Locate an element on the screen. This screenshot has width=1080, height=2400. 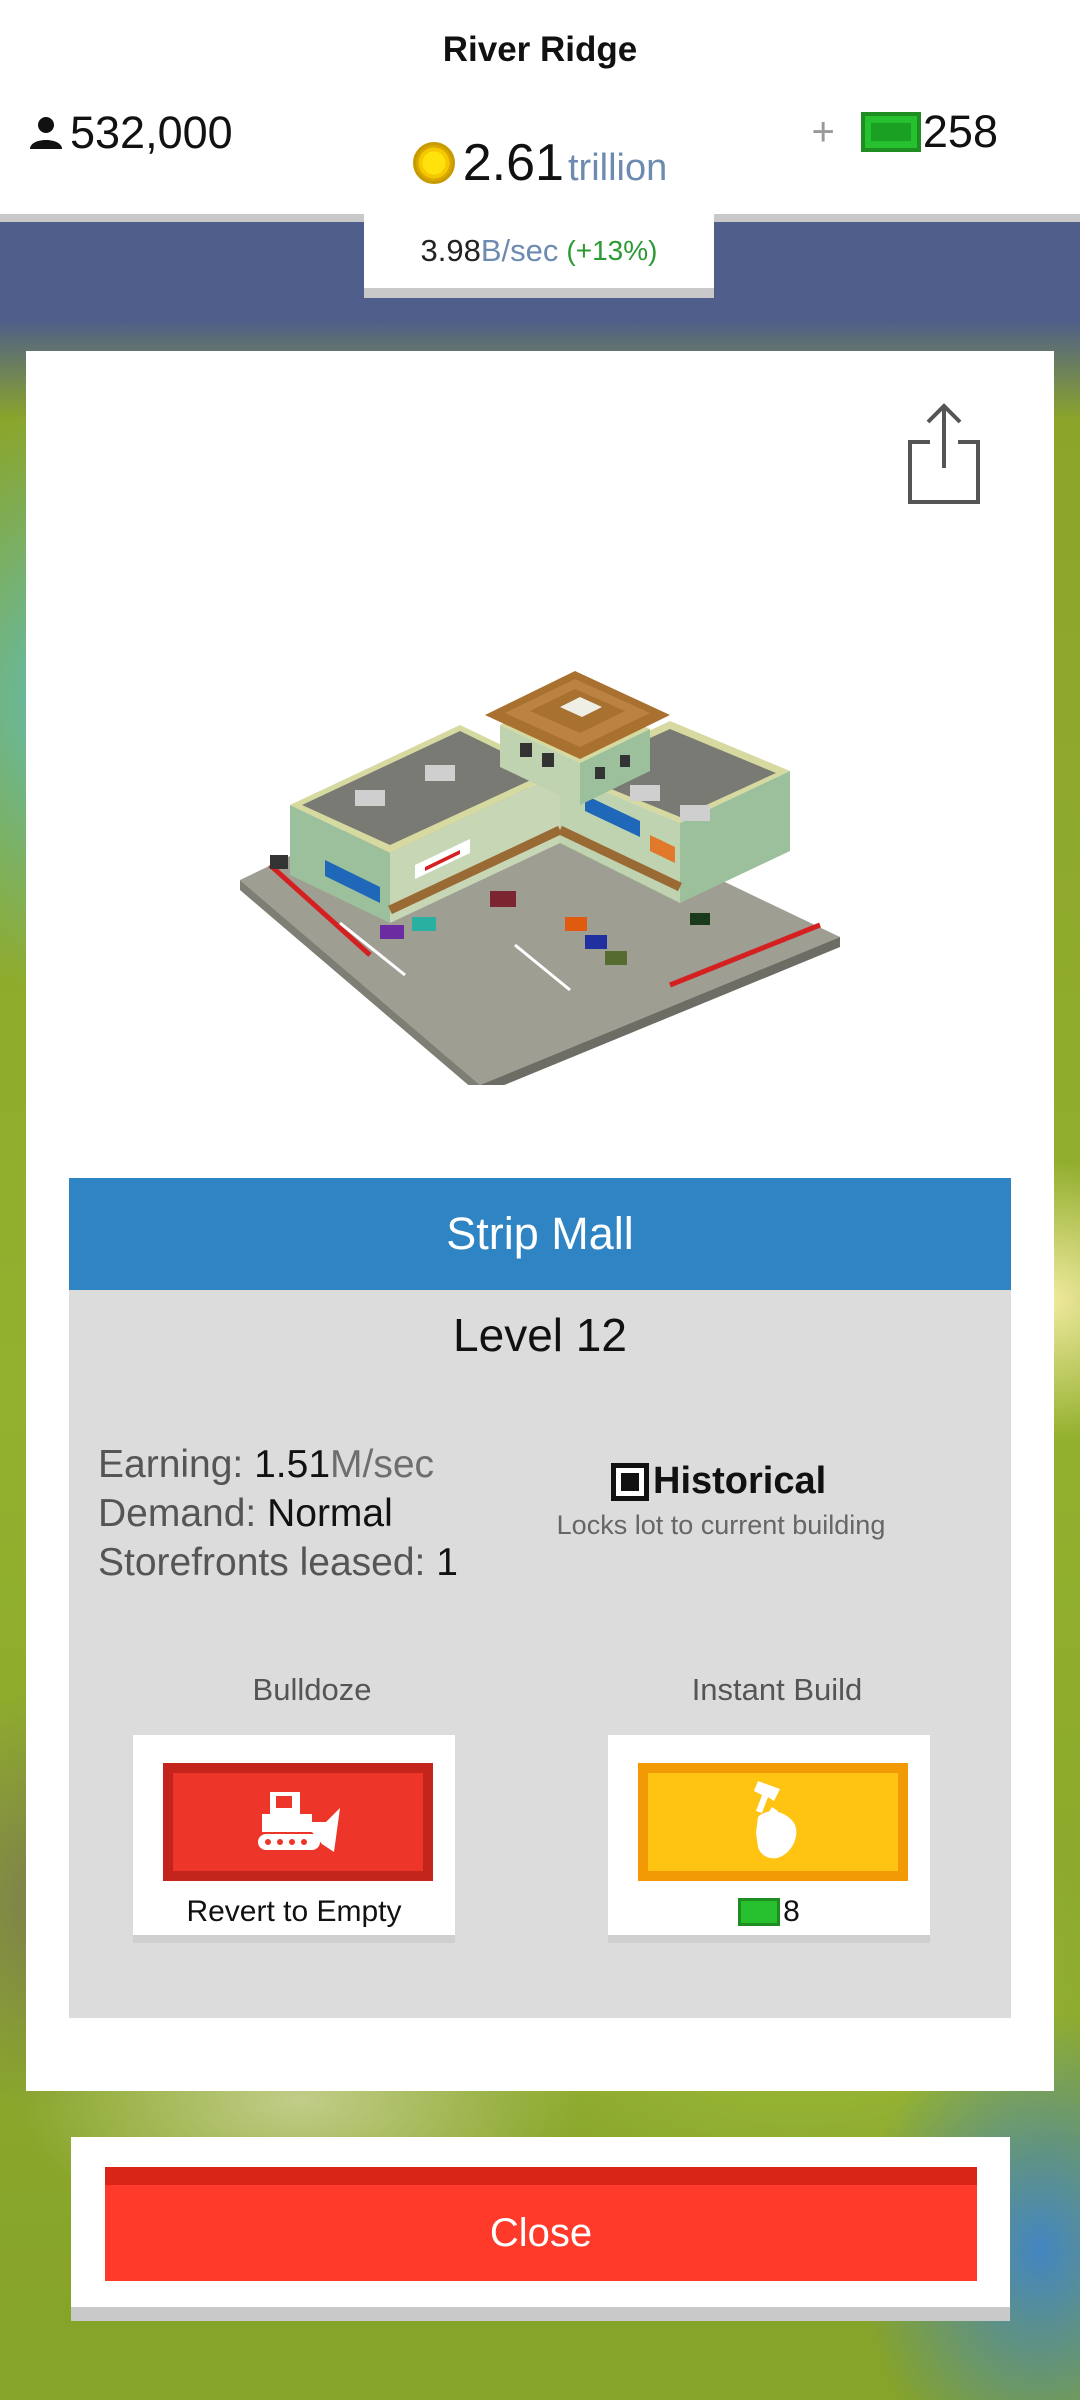
cash-unit: trillion is located at coordinates (617, 168).